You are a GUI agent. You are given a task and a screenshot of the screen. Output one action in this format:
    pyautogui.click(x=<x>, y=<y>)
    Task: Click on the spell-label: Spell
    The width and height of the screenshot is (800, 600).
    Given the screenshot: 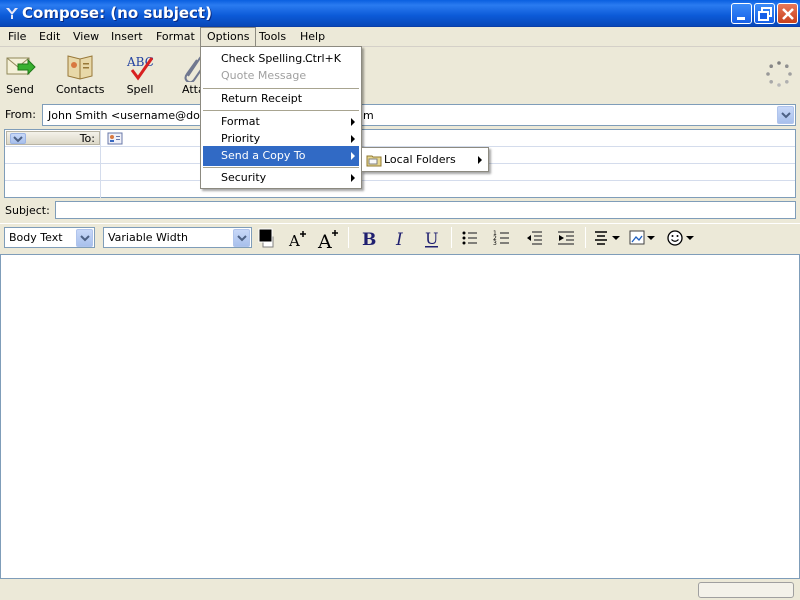 What is the action you would take?
    pyautogui.click(x=140, y=89)
    